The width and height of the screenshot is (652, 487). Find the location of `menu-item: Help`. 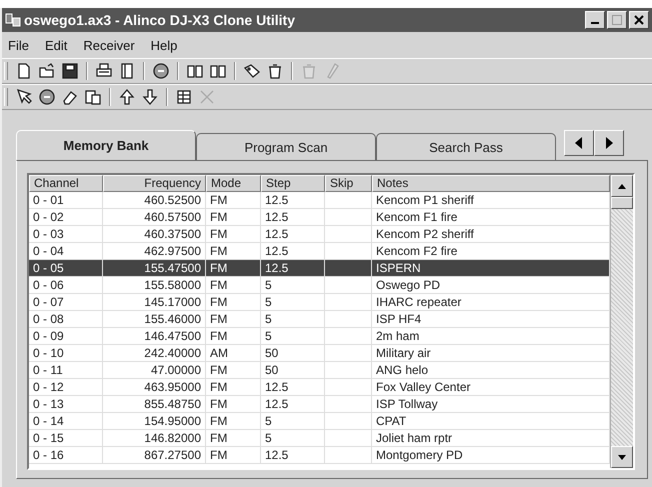

menu-item: Help is located at coordinates (164, 45).